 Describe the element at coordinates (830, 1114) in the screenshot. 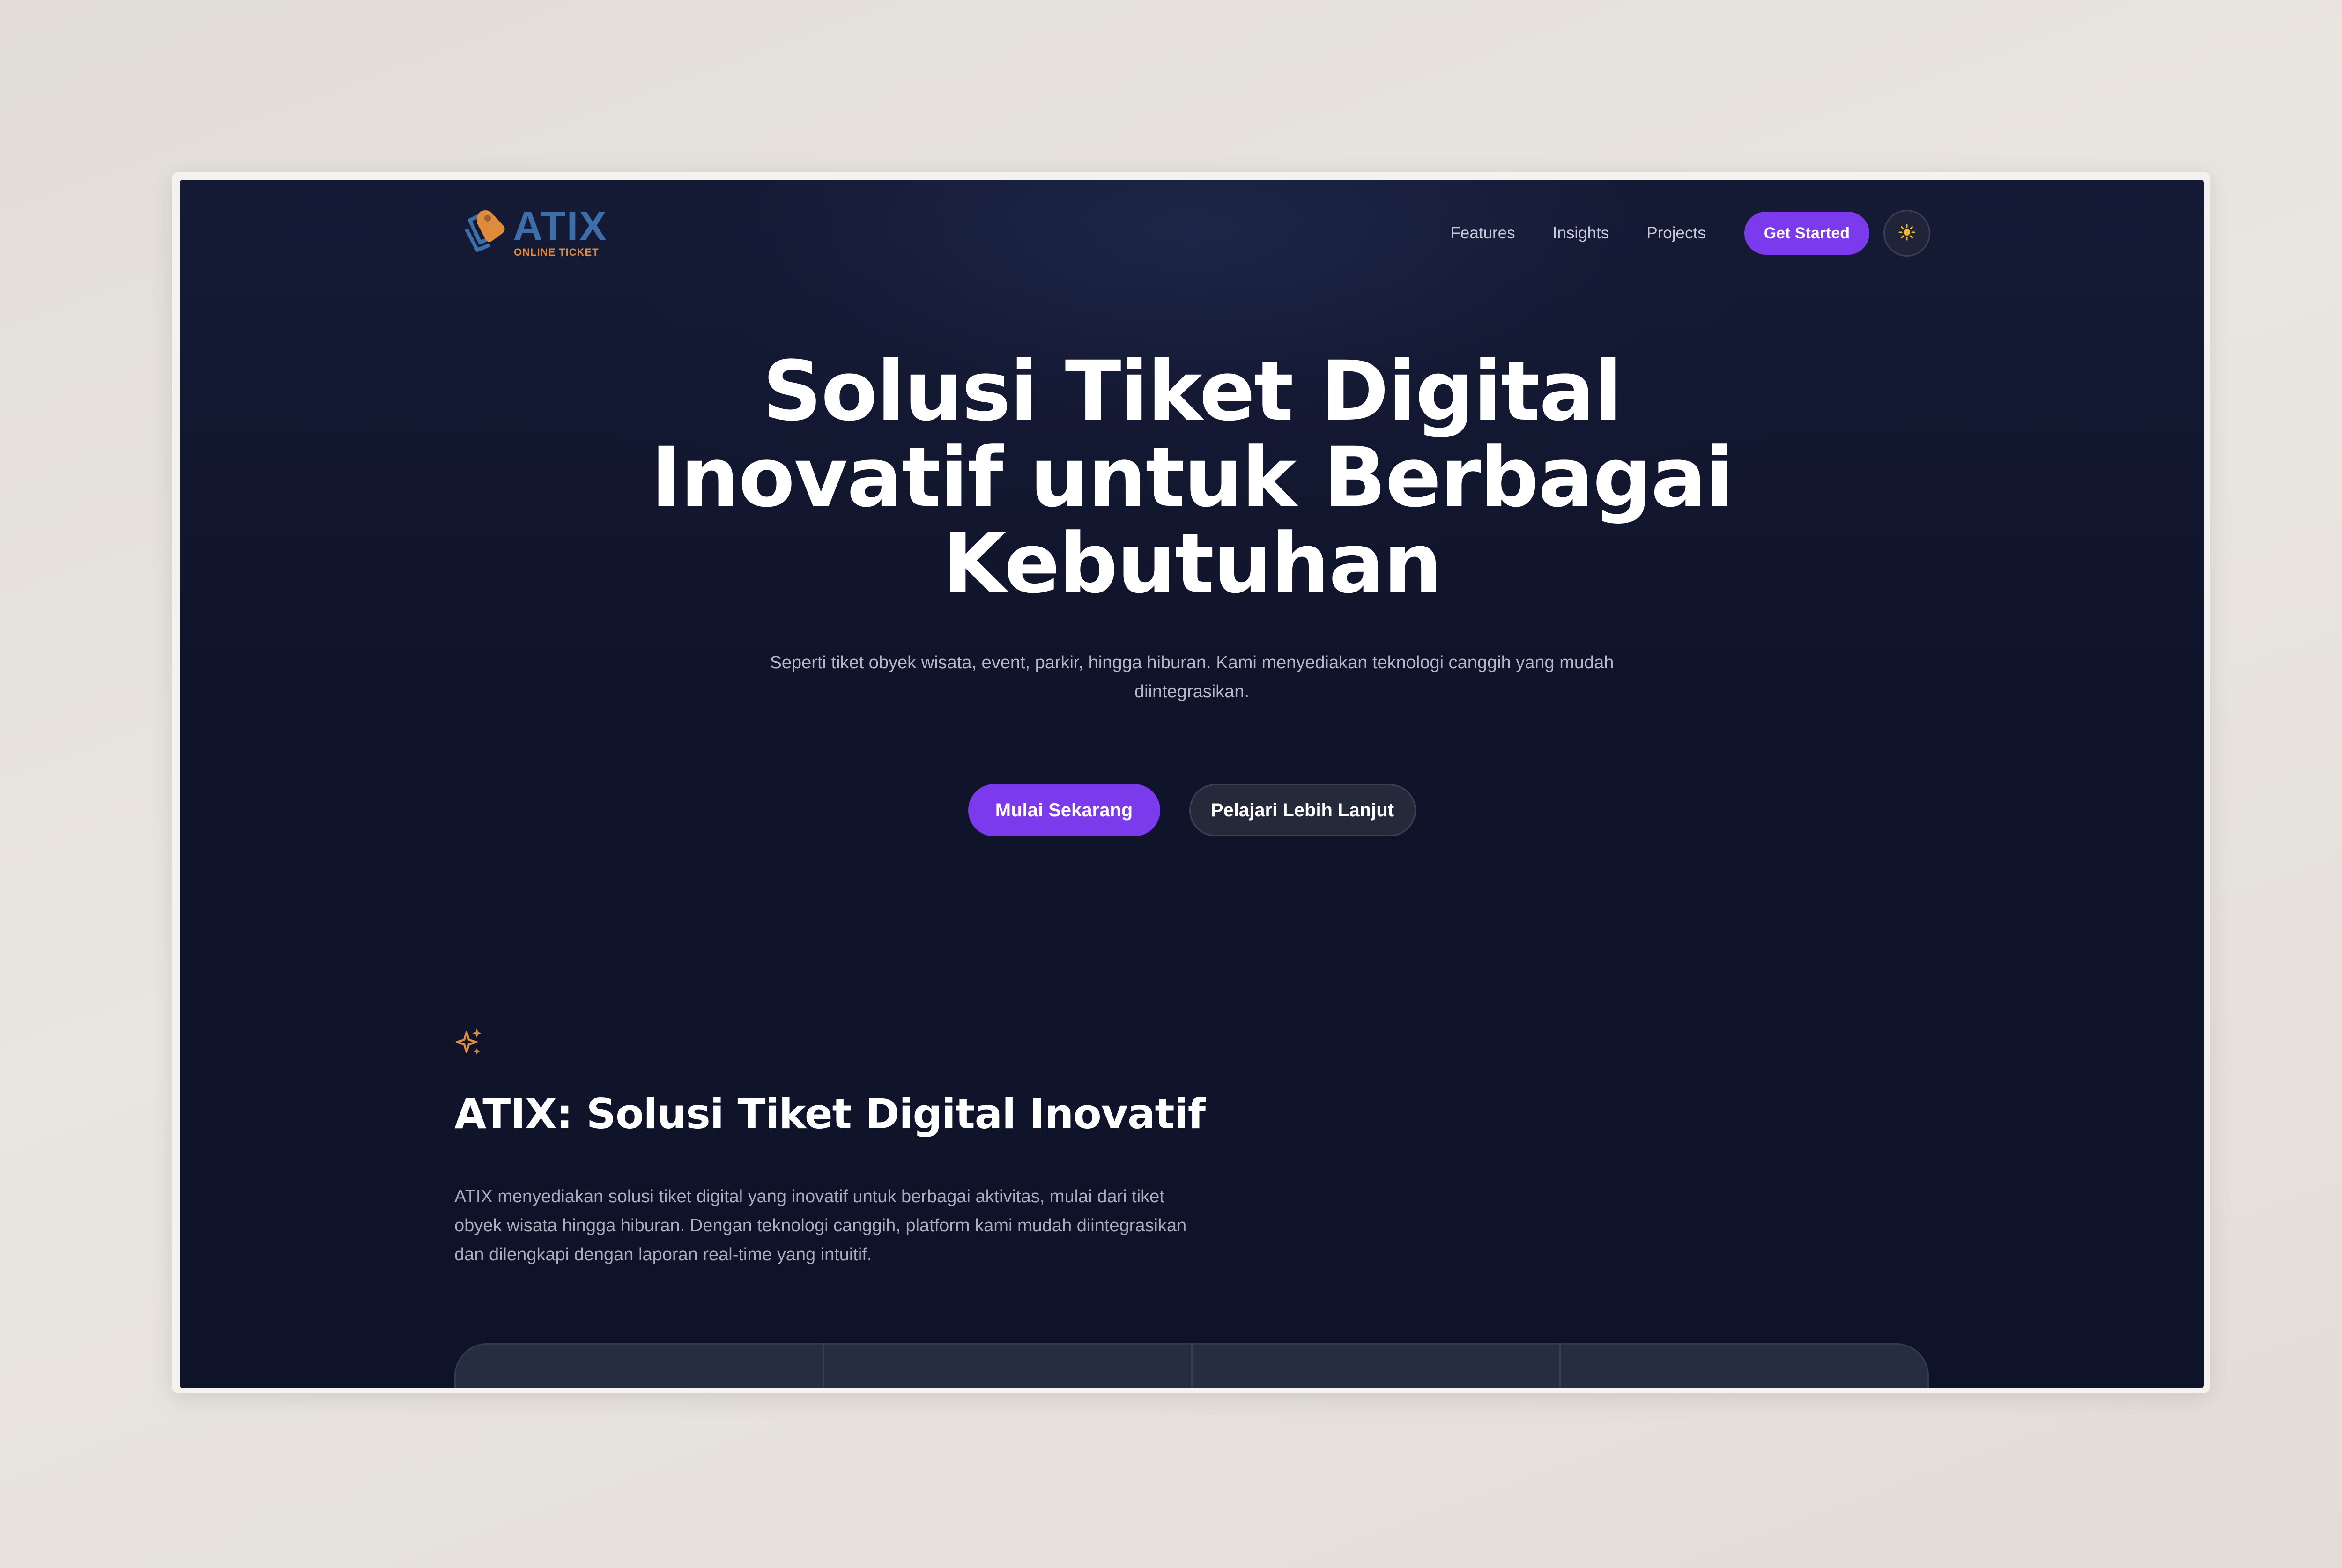

I see `about-title: ATIX: Solusi Tiket Digital Inovatif` at that location.